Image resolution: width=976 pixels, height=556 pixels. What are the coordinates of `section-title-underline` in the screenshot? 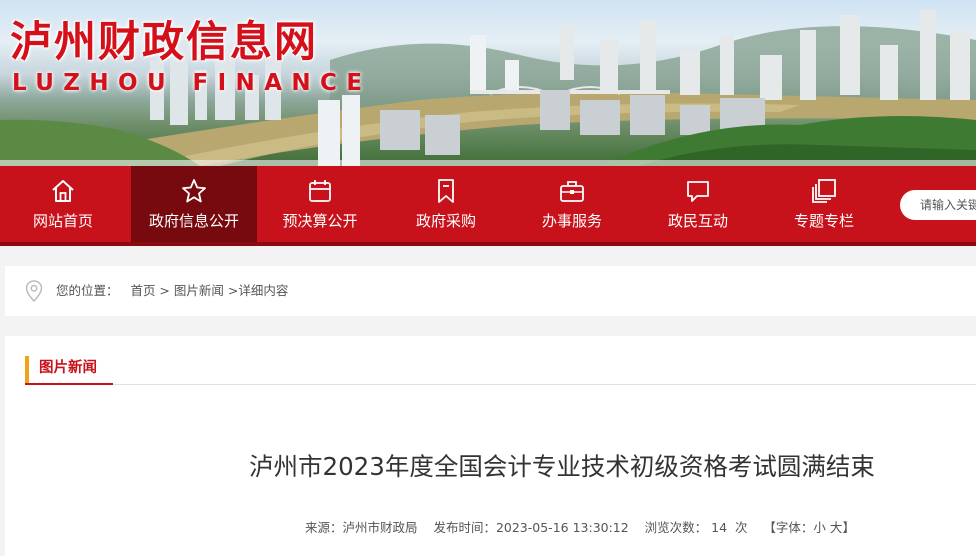 It's located at (69, 384).